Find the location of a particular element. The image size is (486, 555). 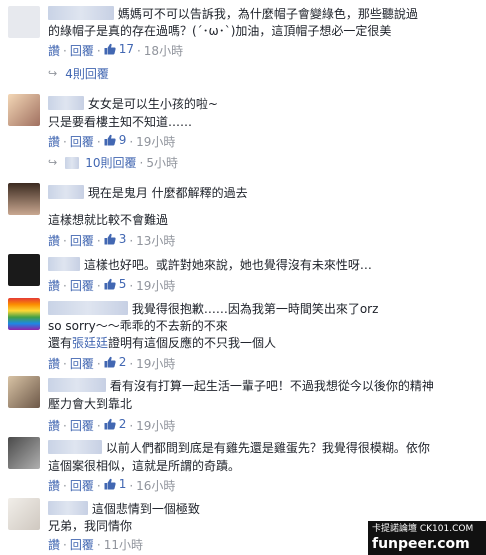

view-replies-link: ↪ 10則回覆 · 5小時 is located at coordinates (113, 163).